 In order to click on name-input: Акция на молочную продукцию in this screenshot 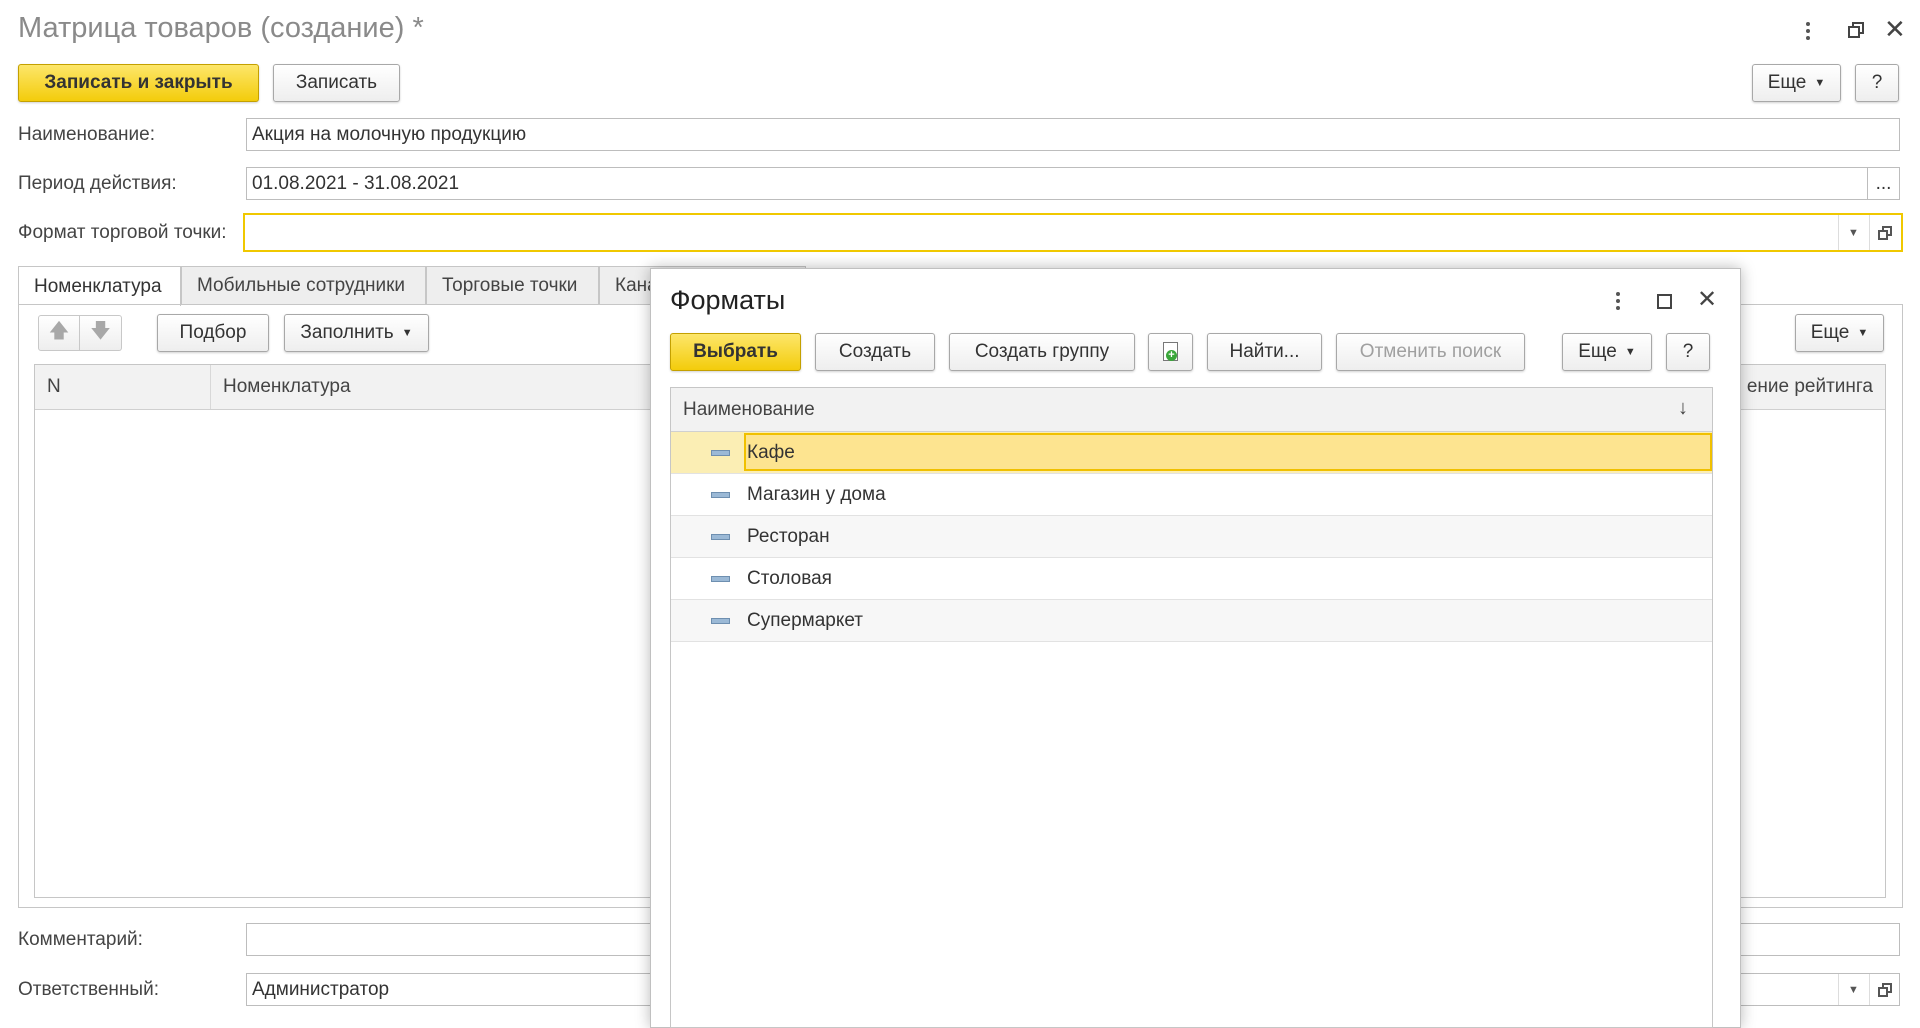, I will do `click(1073, 134)`.